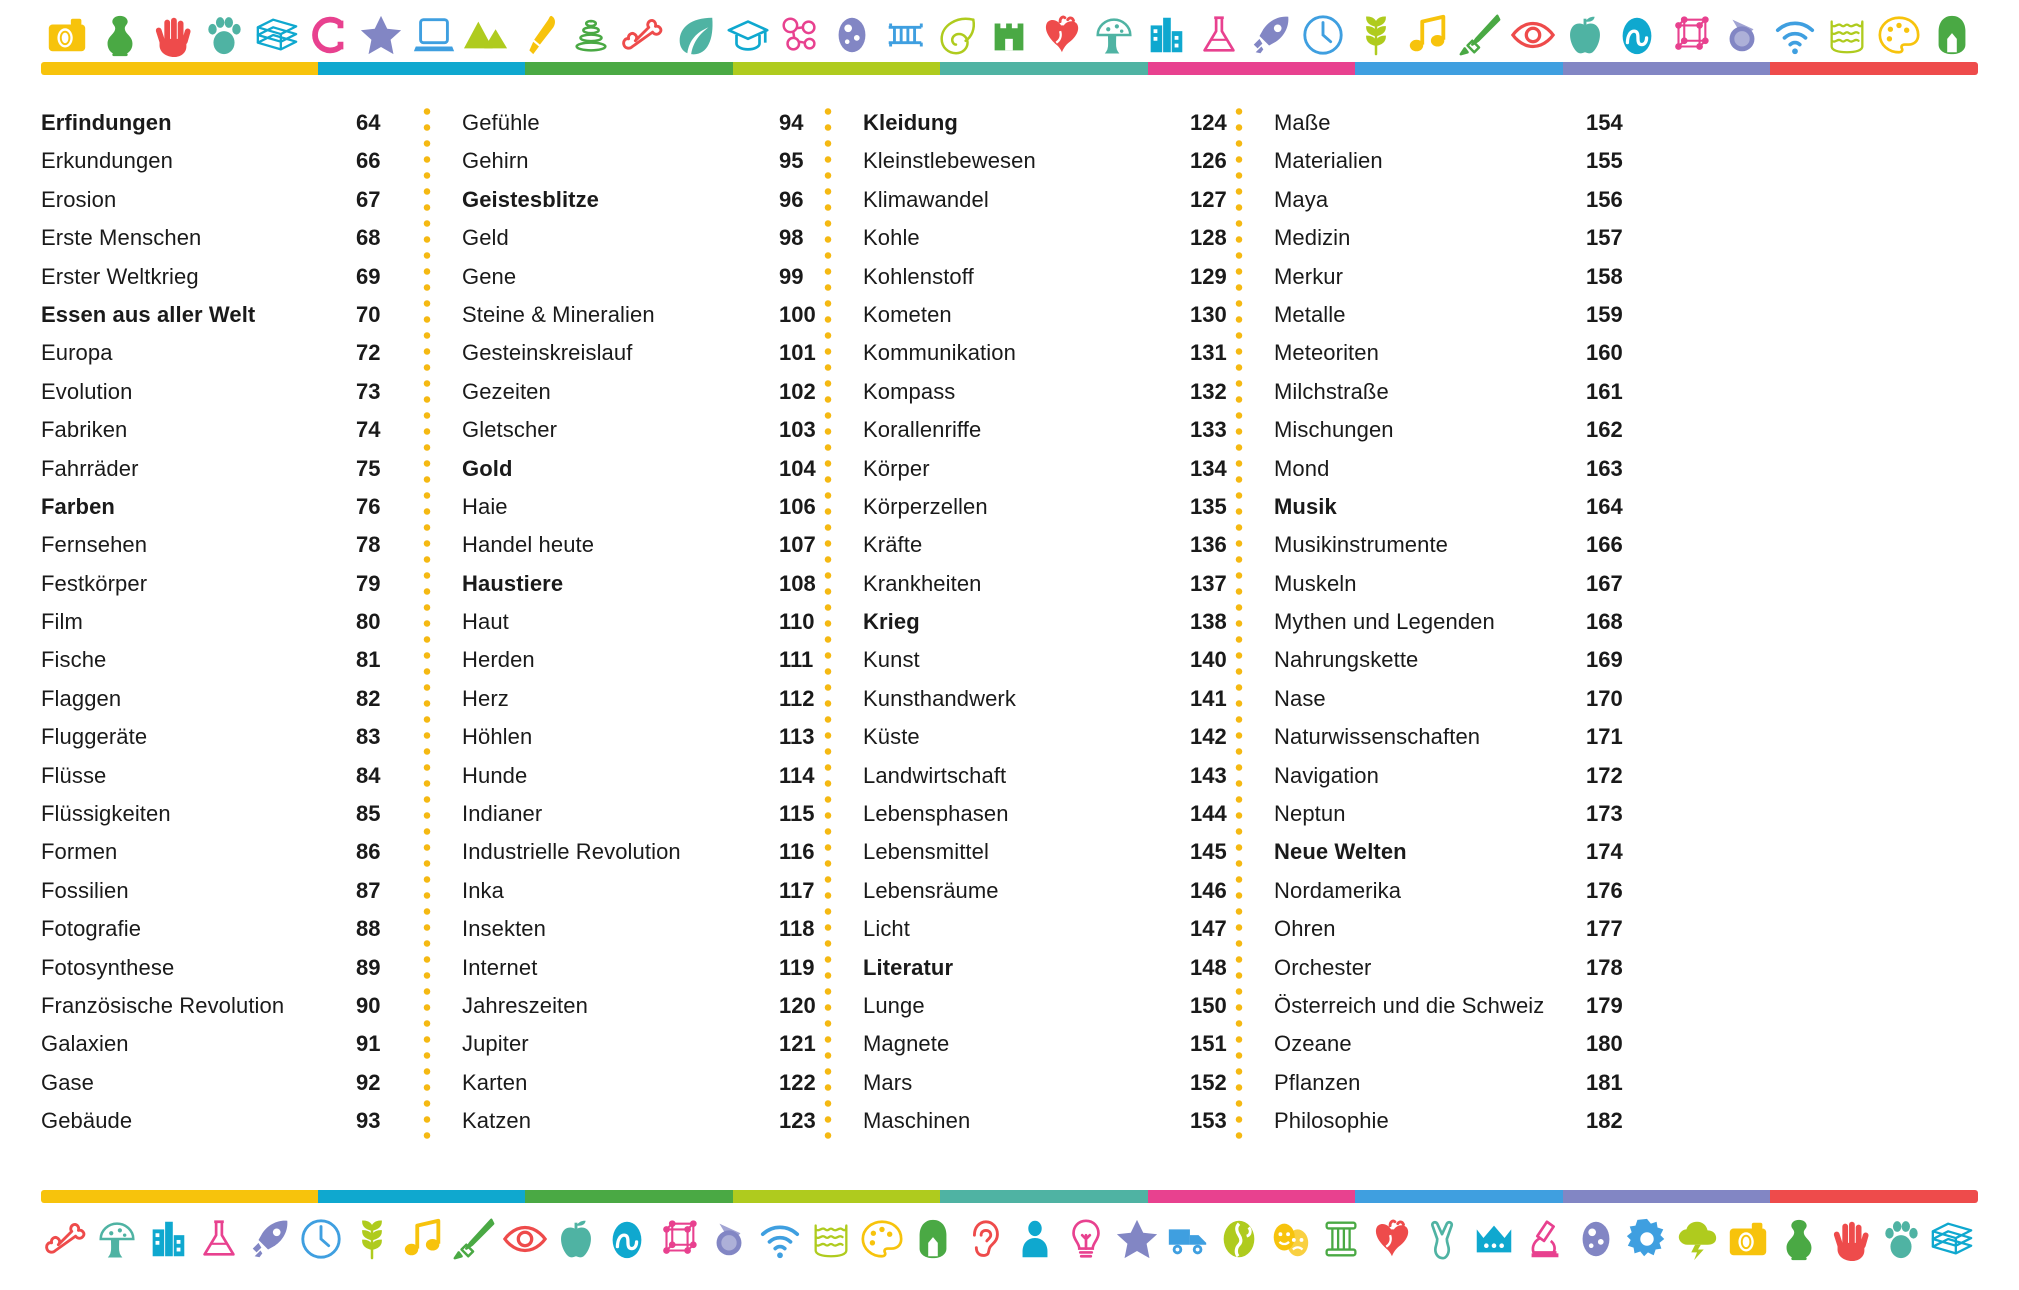 The width and height of the screenshot is (2019, 1290). I want to click on index-entry: Kometen 130, so click(1055, 315).